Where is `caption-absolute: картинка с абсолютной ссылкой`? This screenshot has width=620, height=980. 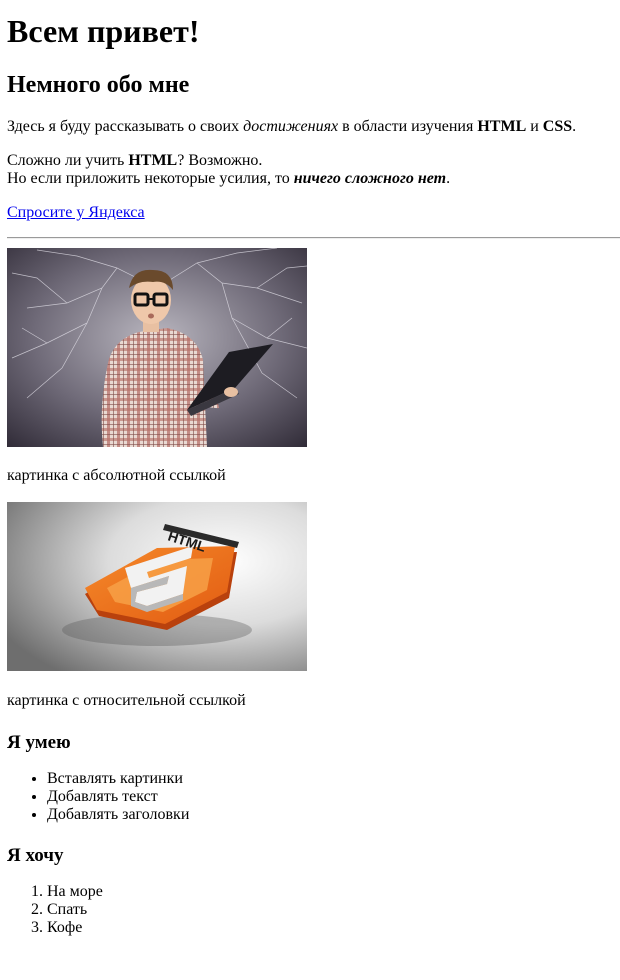
caption-absolute: картинка с абсолютной ссылкой is located at coordinates (116, 475).